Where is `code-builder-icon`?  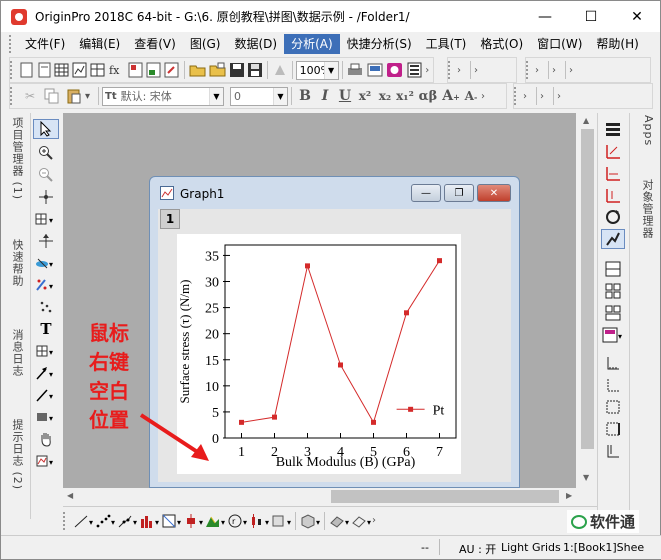 code-builder-icon is located at coordinates (395, 70).